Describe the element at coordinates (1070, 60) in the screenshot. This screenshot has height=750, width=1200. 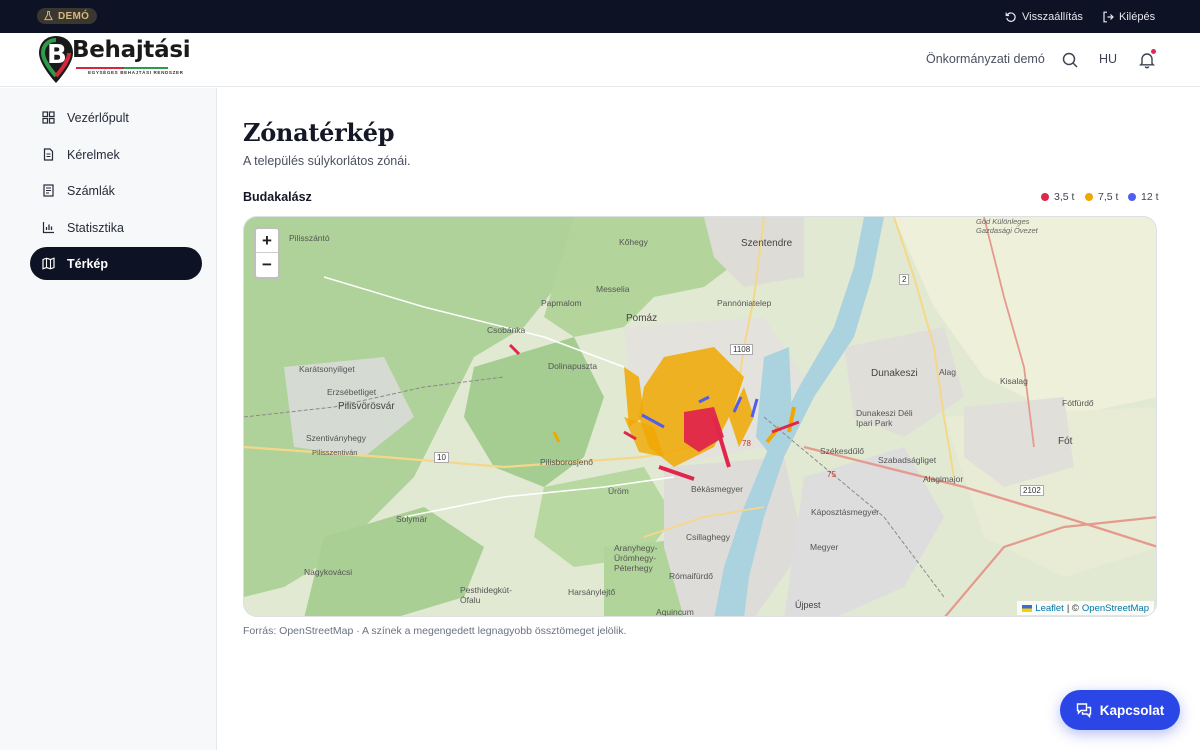
I see `search-icon` at that location.